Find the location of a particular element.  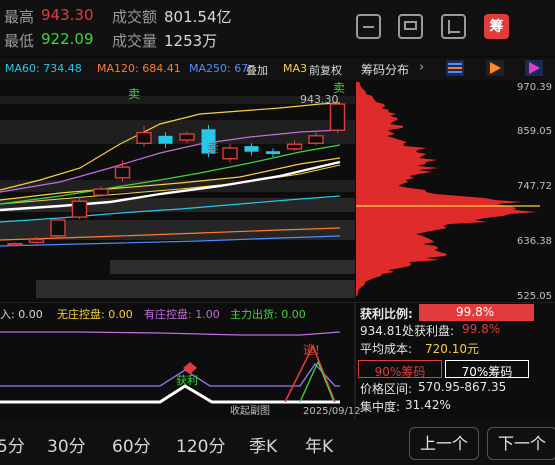

minus-box-icon is located at coordinates (368, 26).